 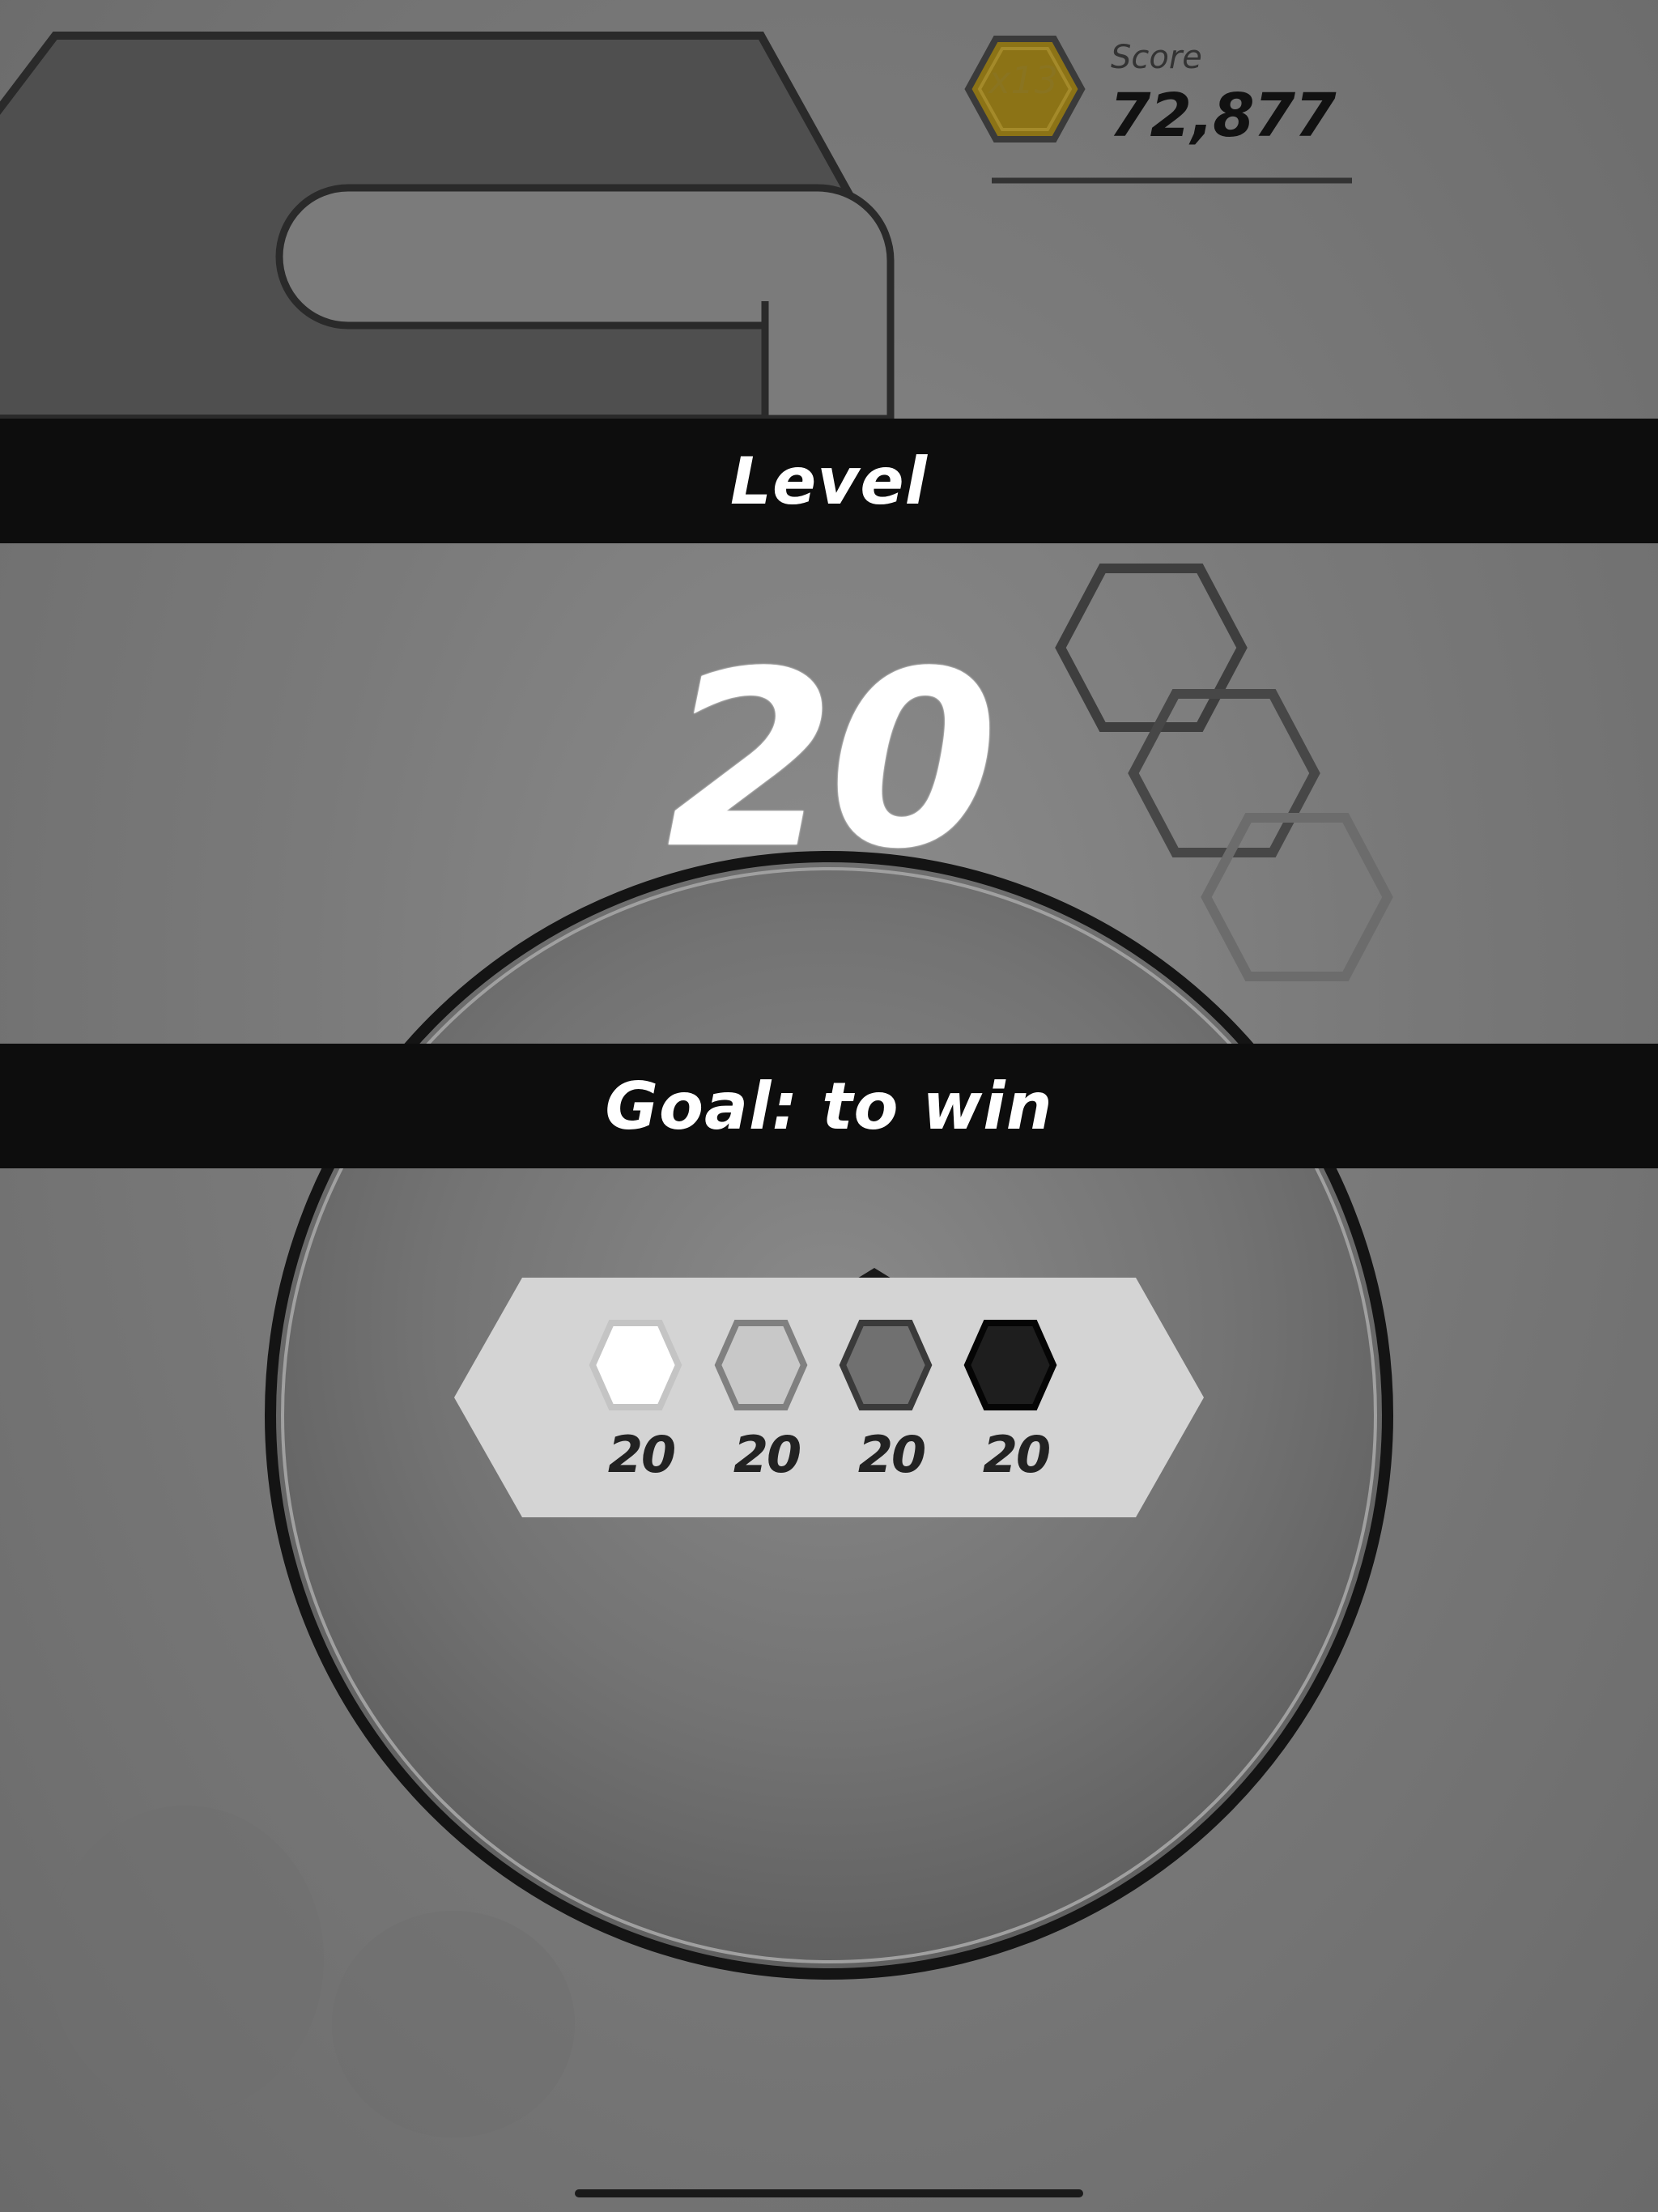 I want to click on score-multiplier-label: x13, so click(x=1023, y=80).